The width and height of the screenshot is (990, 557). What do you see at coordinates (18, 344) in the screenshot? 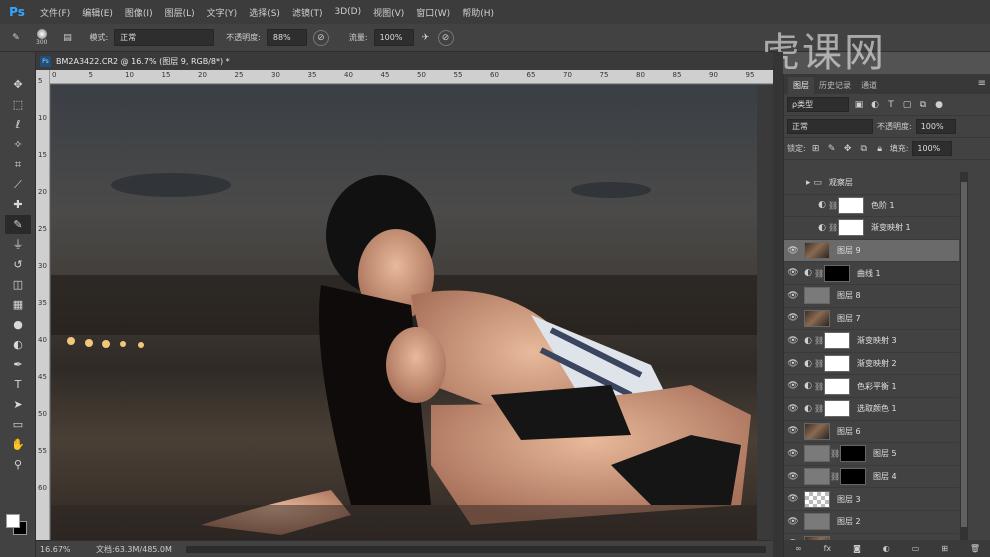
I see `dodge-icon: ◐` at bounding box center [18, 344].